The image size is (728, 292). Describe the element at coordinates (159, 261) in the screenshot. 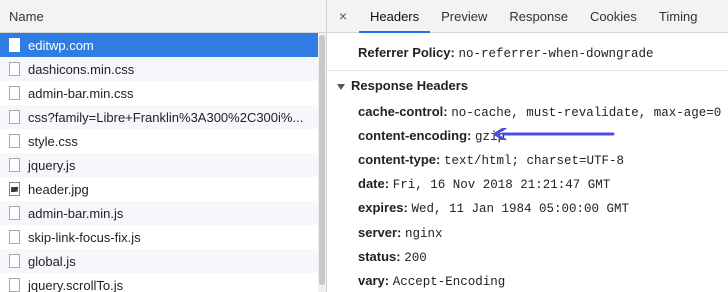

I see `request-row-global-js: global.js` at that location.